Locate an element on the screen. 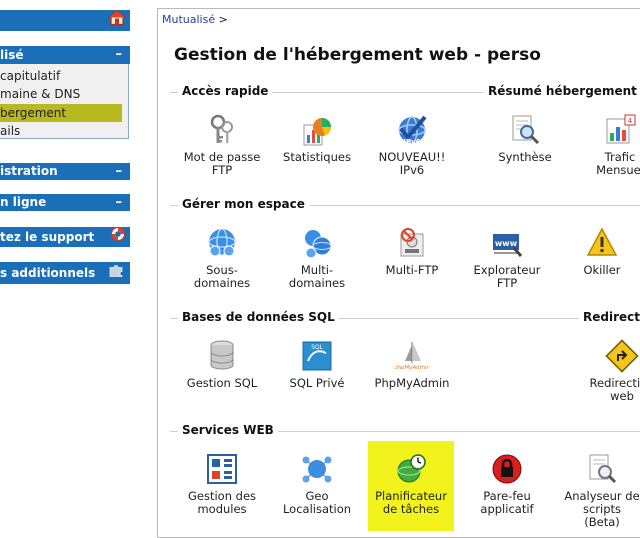  tile-redirection-web: Redirection web is located at coordinates (607, 371).